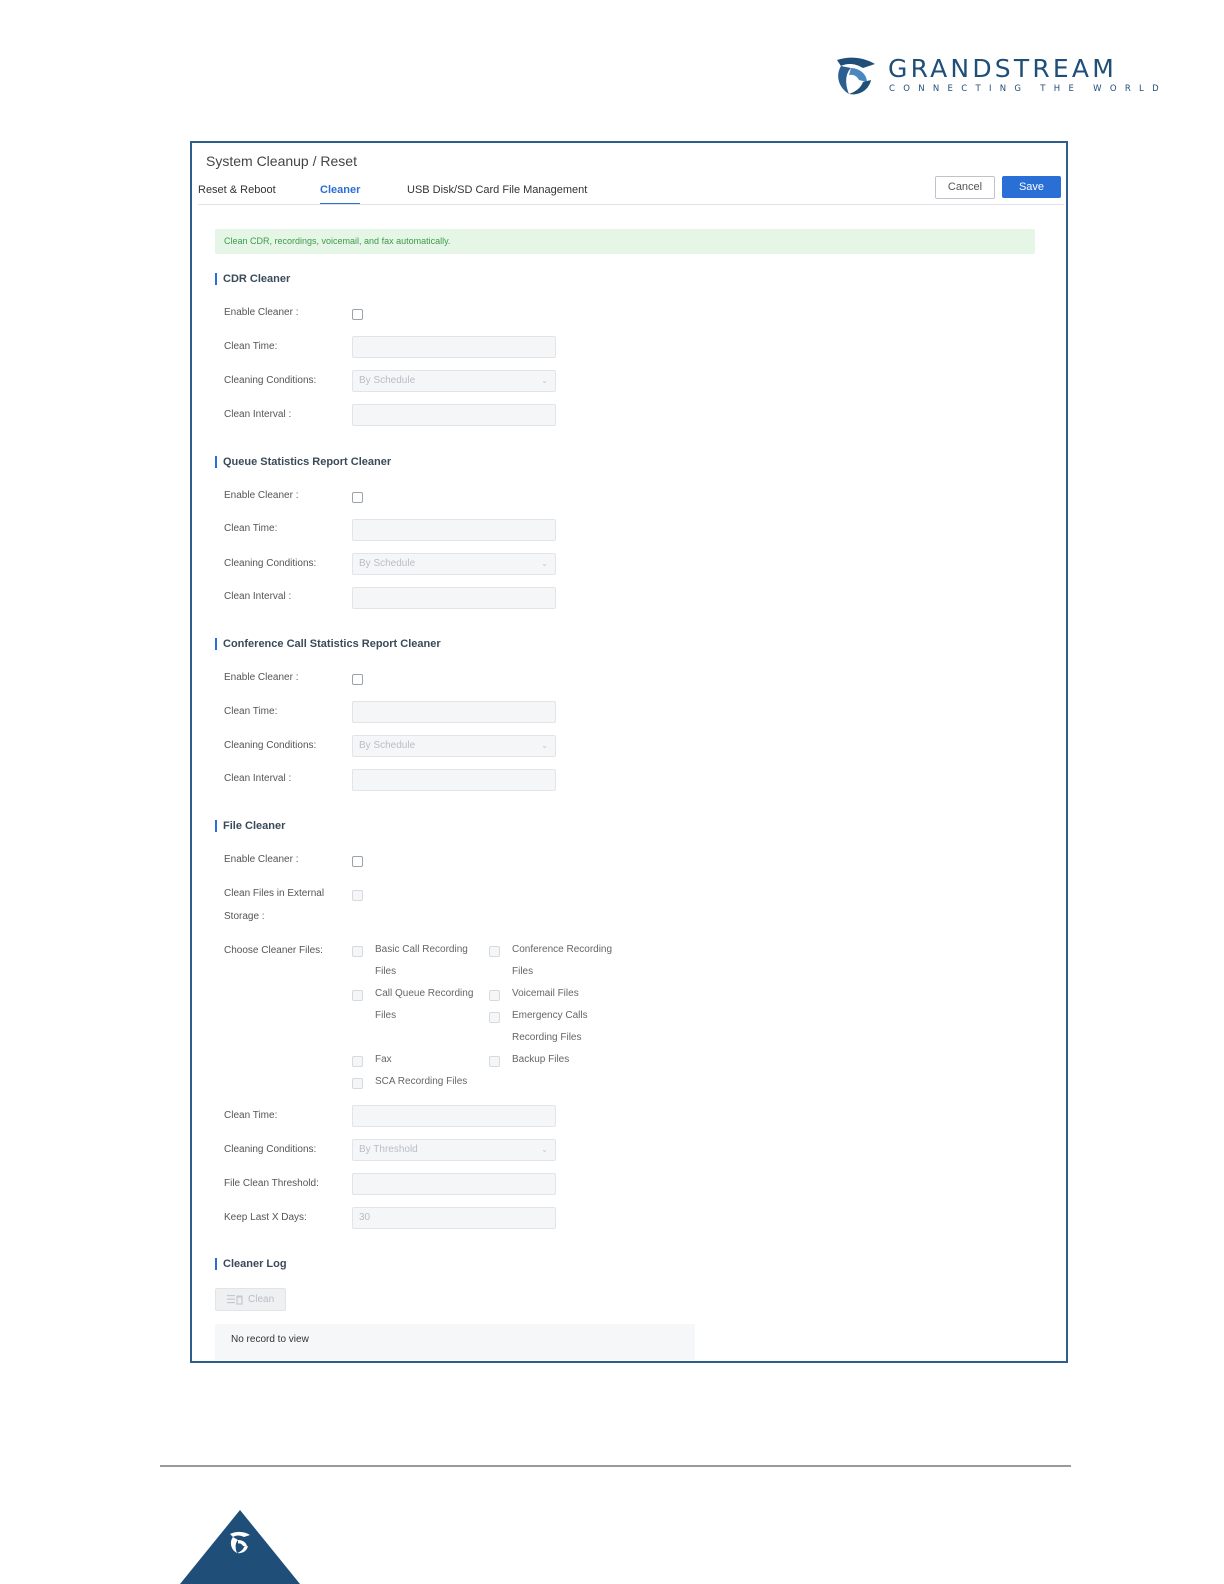  I want to click on conference-recording-label: Conference Recording, so click(562, 949).